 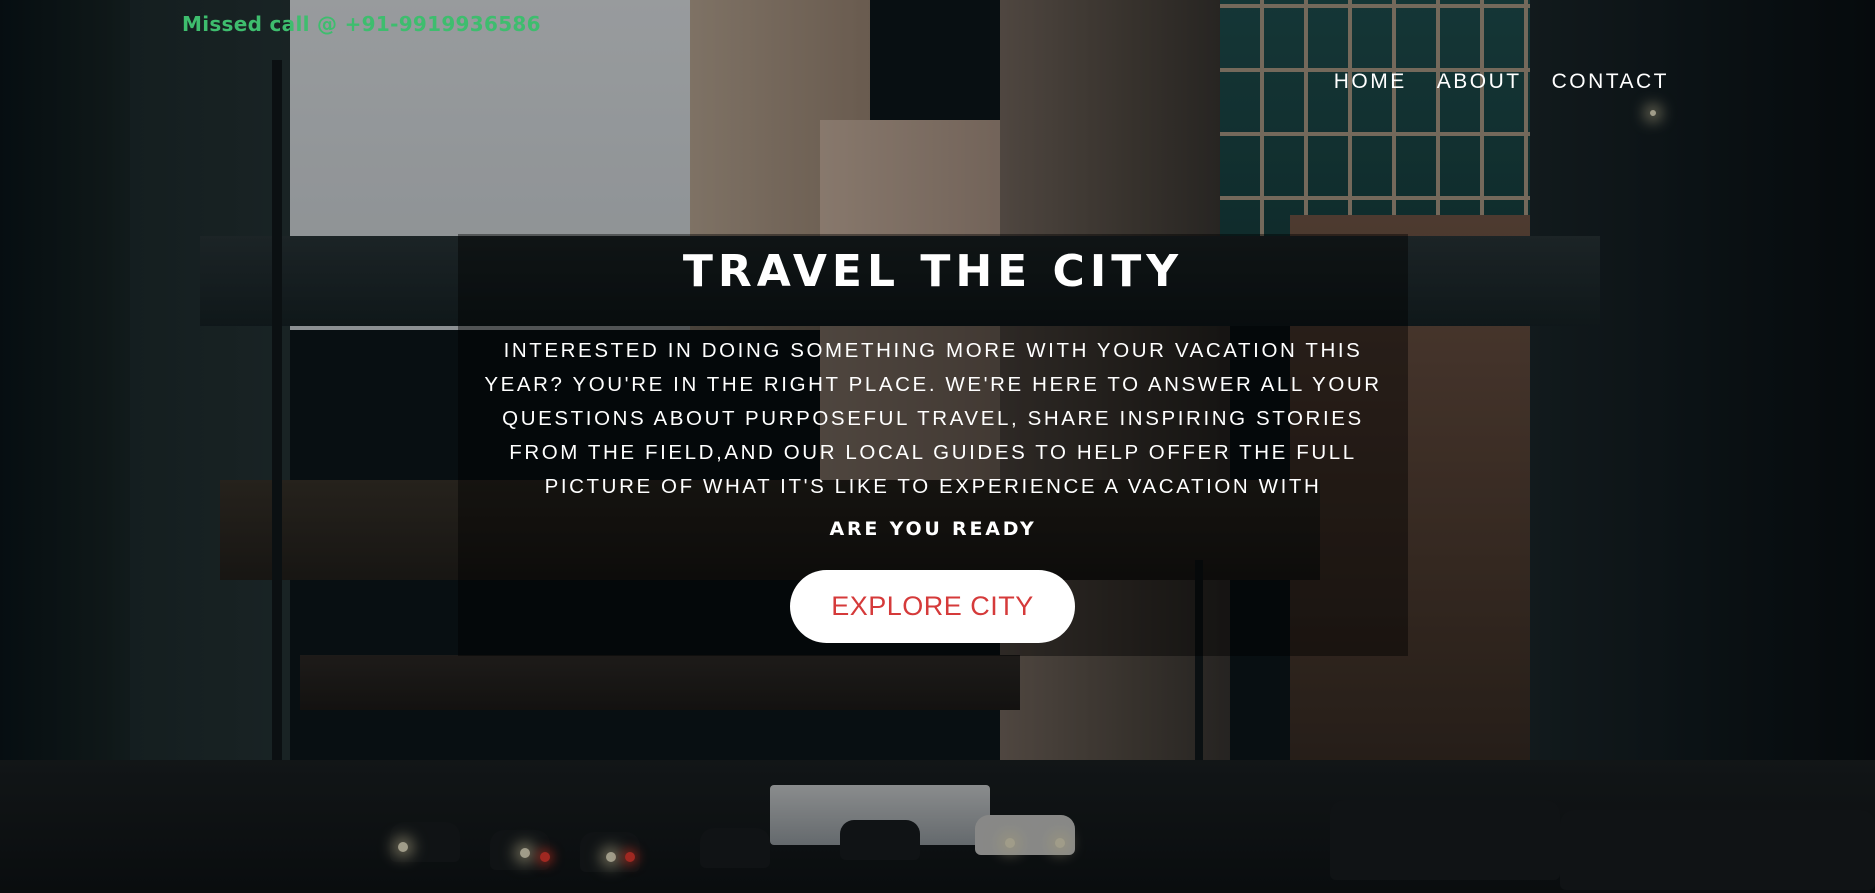 I want to click on hero-subheading: ARE YOU READY, so click(x=933, y=529).